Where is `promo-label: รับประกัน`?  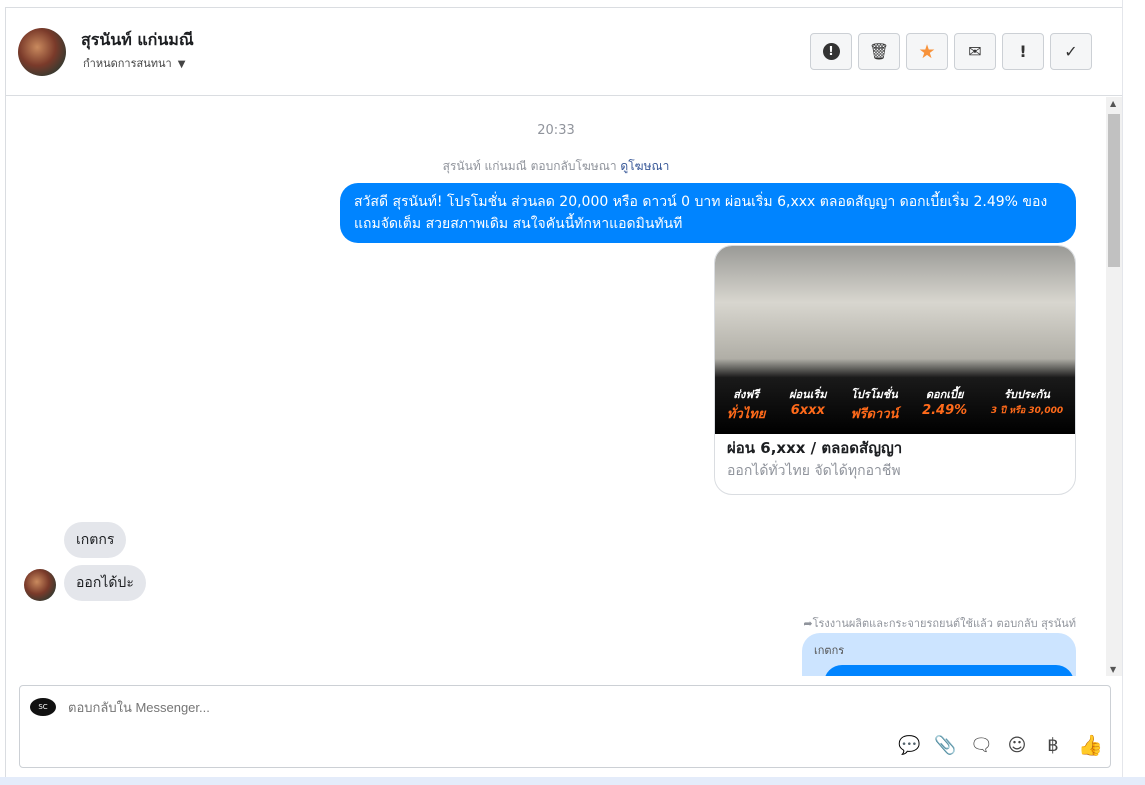 promo-label: รับประกัน is located at coordinates (1027, 394).